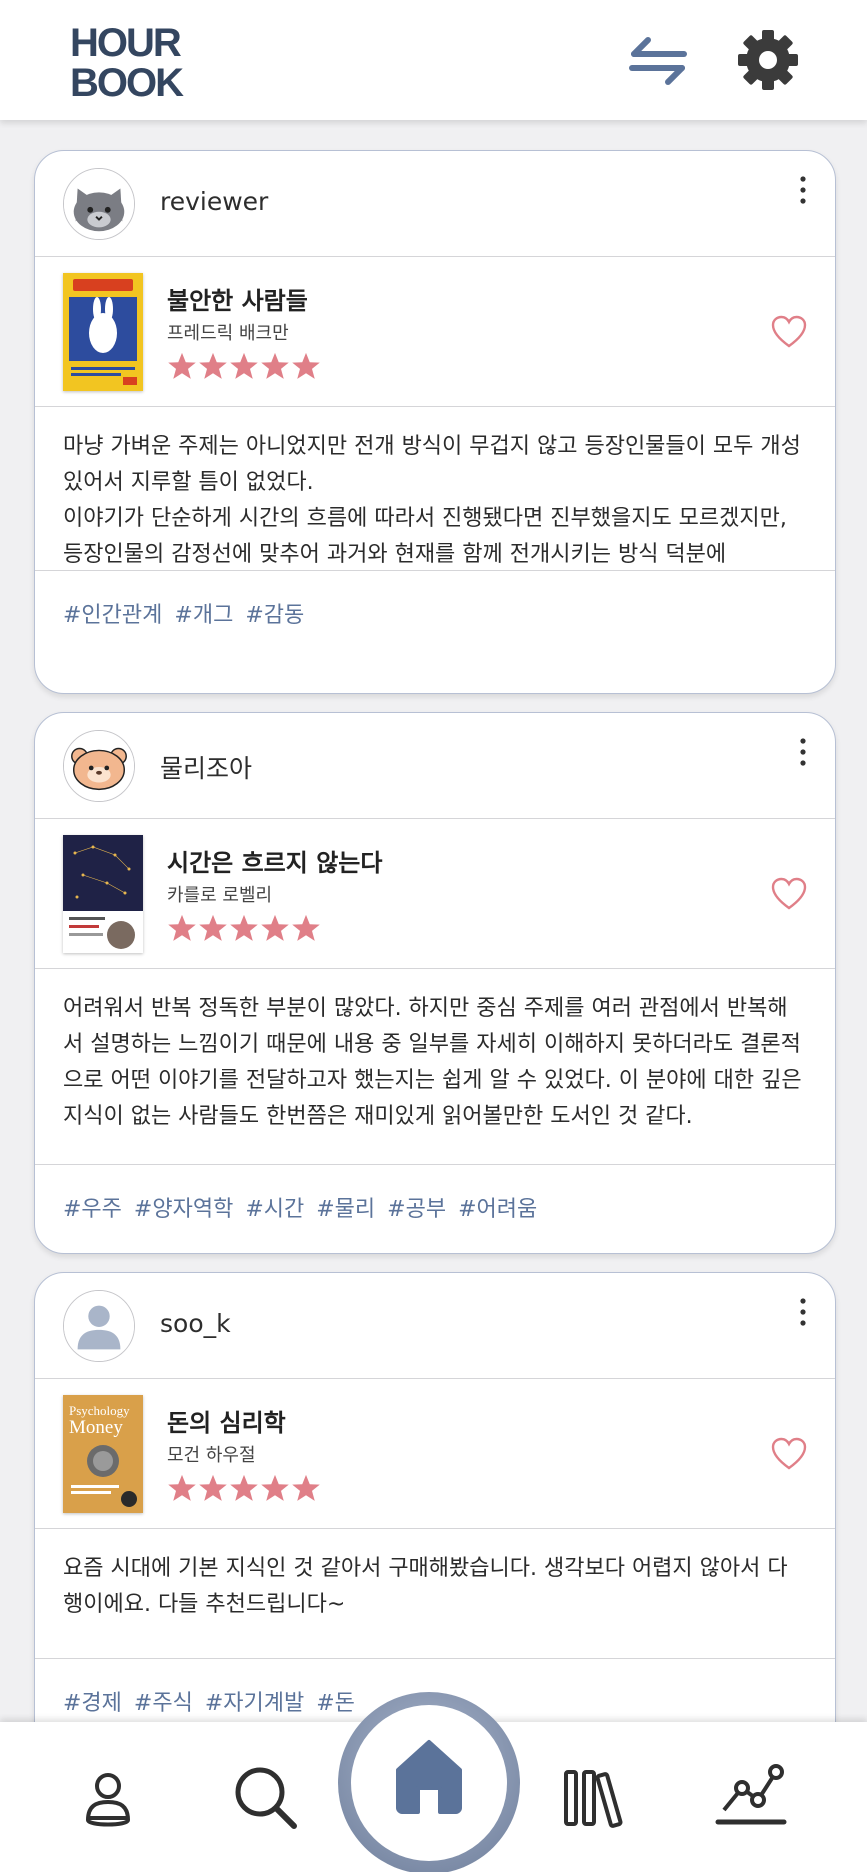 Image resolution: width=867 pixels, height=1872 pixels. What do you see at coordinates (433, 60) in the screenshot?
I see `top-bar: HOUR BOOK` at bounding box center [433, 60].